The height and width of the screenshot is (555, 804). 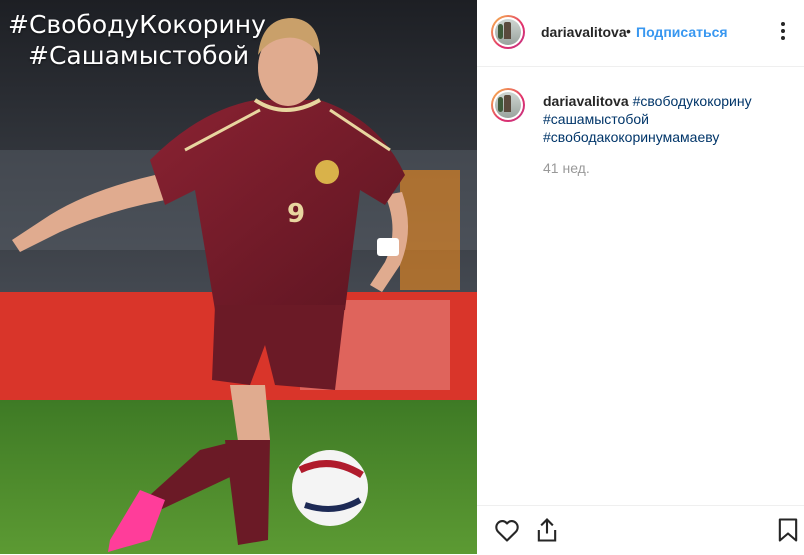 What do you see at coordinates (640, 530) in the screenshot?
I see `post-actions-bar` at bounding box center [640, 530].